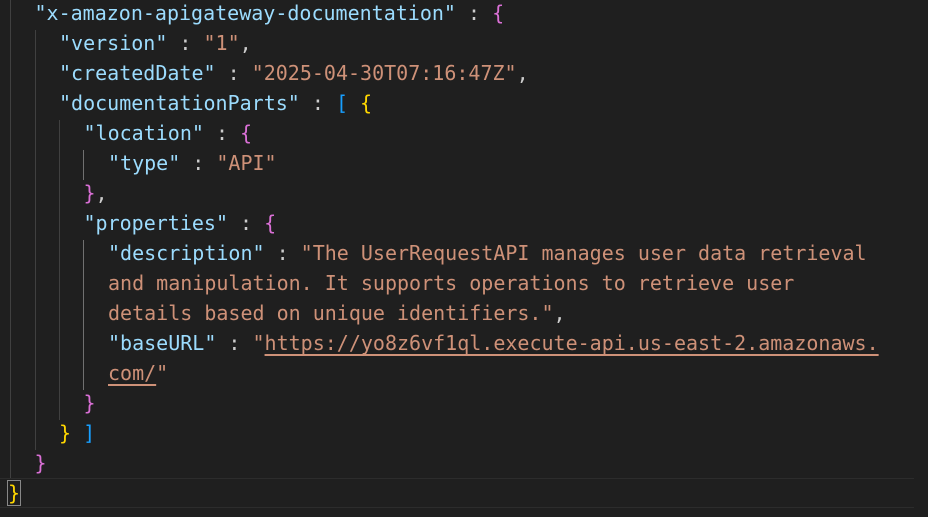  I want to click on code-line: },, so click(96, 193).